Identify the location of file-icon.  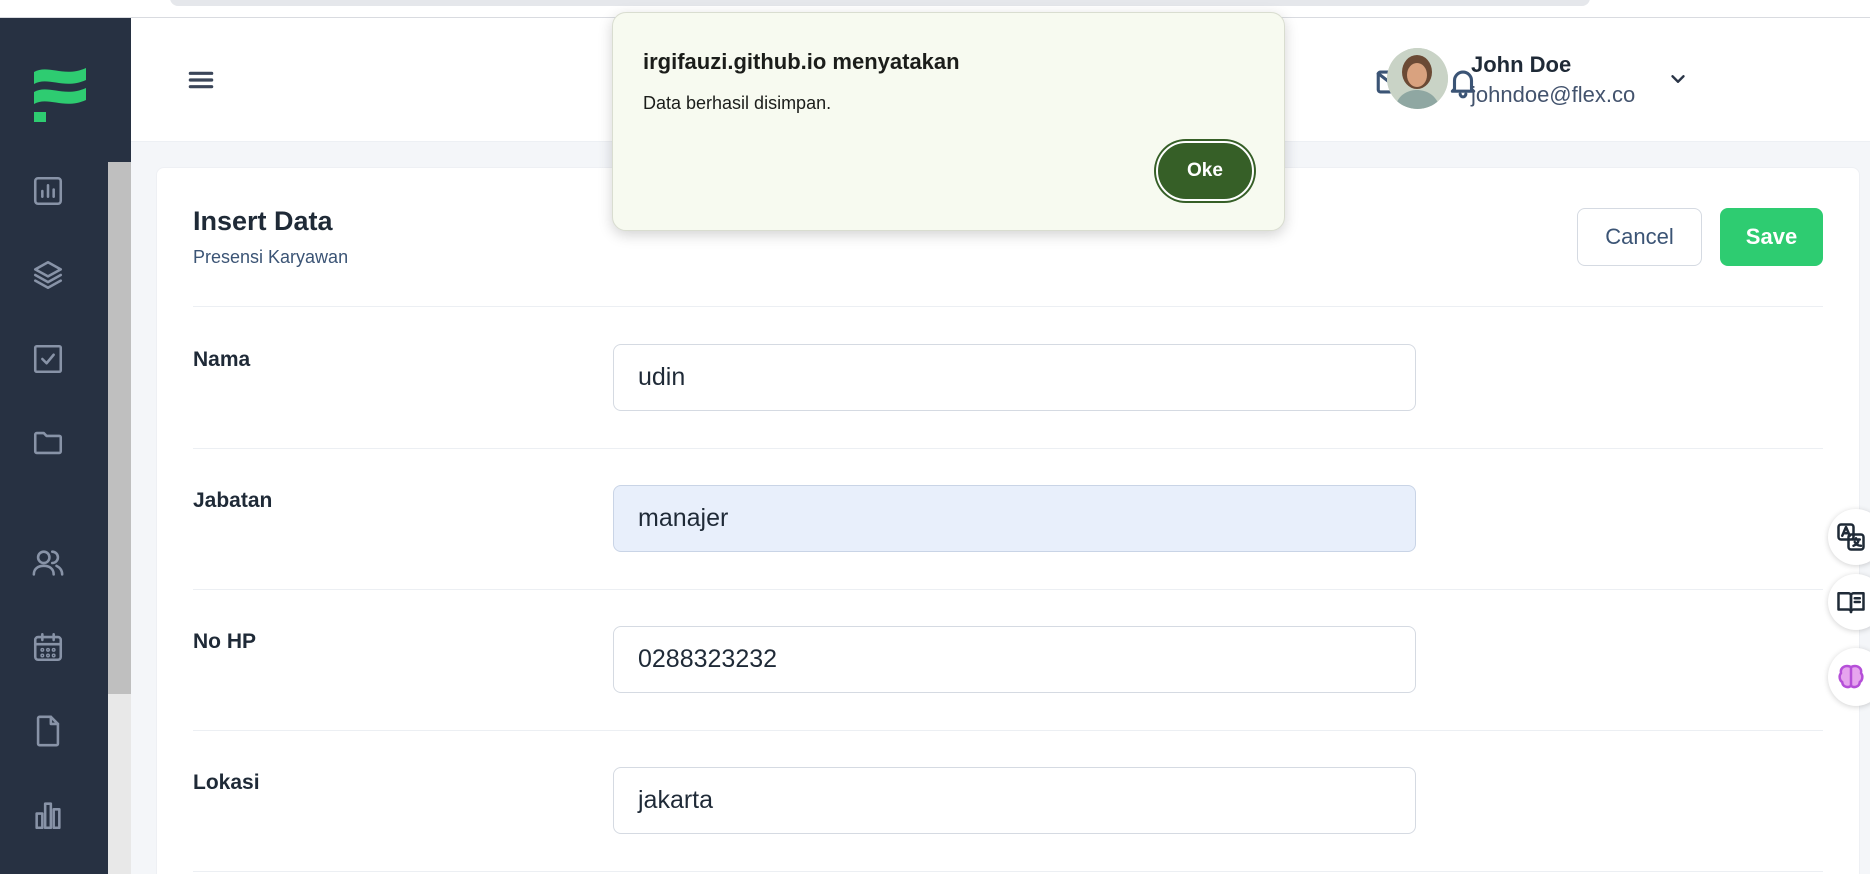
(48, 731).